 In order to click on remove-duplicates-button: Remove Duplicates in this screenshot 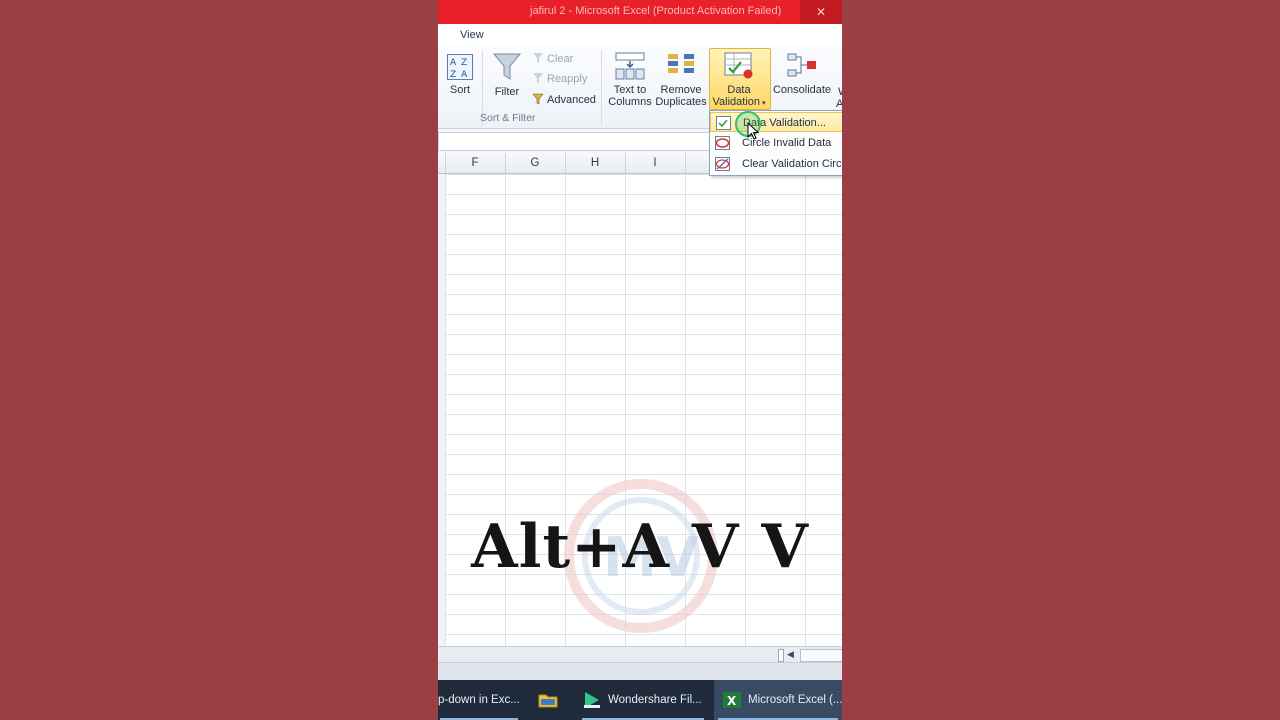, I will do `click(681, 80)`.